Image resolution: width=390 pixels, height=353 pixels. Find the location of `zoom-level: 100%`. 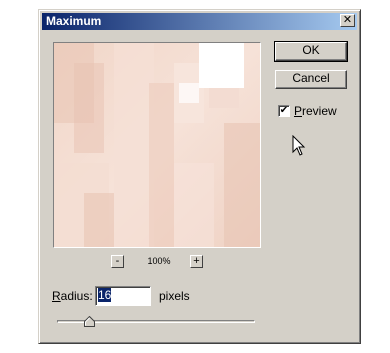

zoom-level: 100% is located at coordinates (159, 261).